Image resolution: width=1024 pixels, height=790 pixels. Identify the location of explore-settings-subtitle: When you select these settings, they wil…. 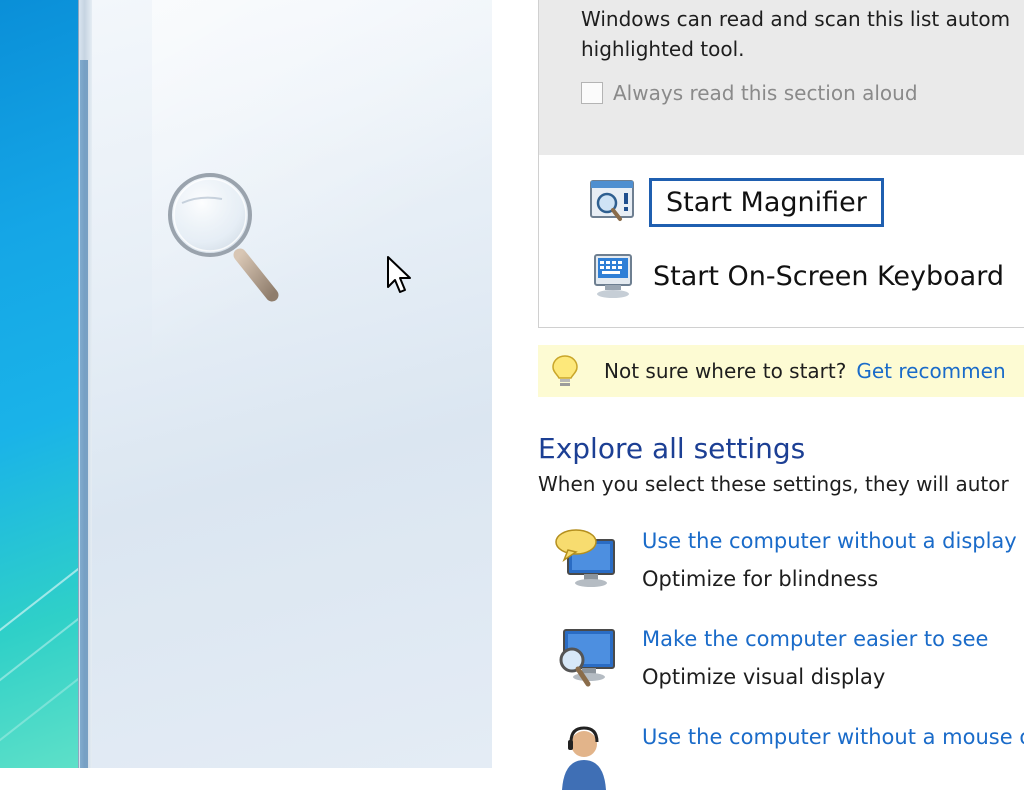
(773, 484).